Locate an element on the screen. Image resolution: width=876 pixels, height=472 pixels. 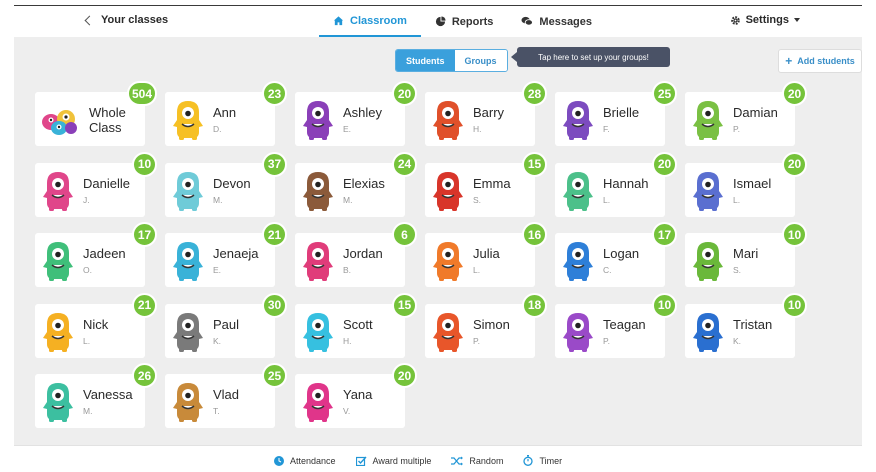
points-badge: 28 is located at coordinates (534, 93).